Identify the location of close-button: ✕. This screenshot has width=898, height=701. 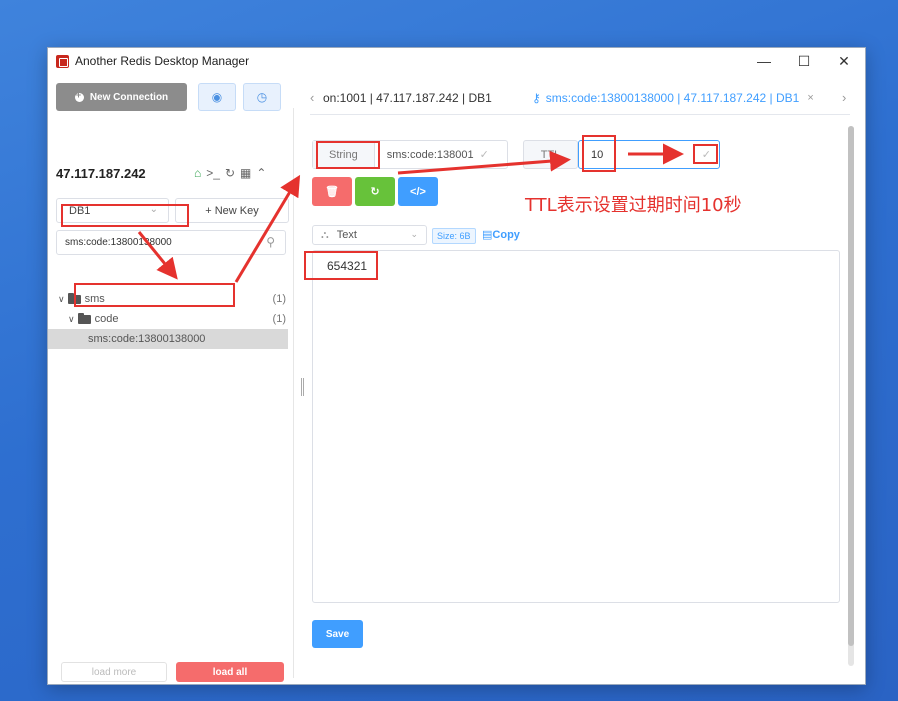
(844, 61).